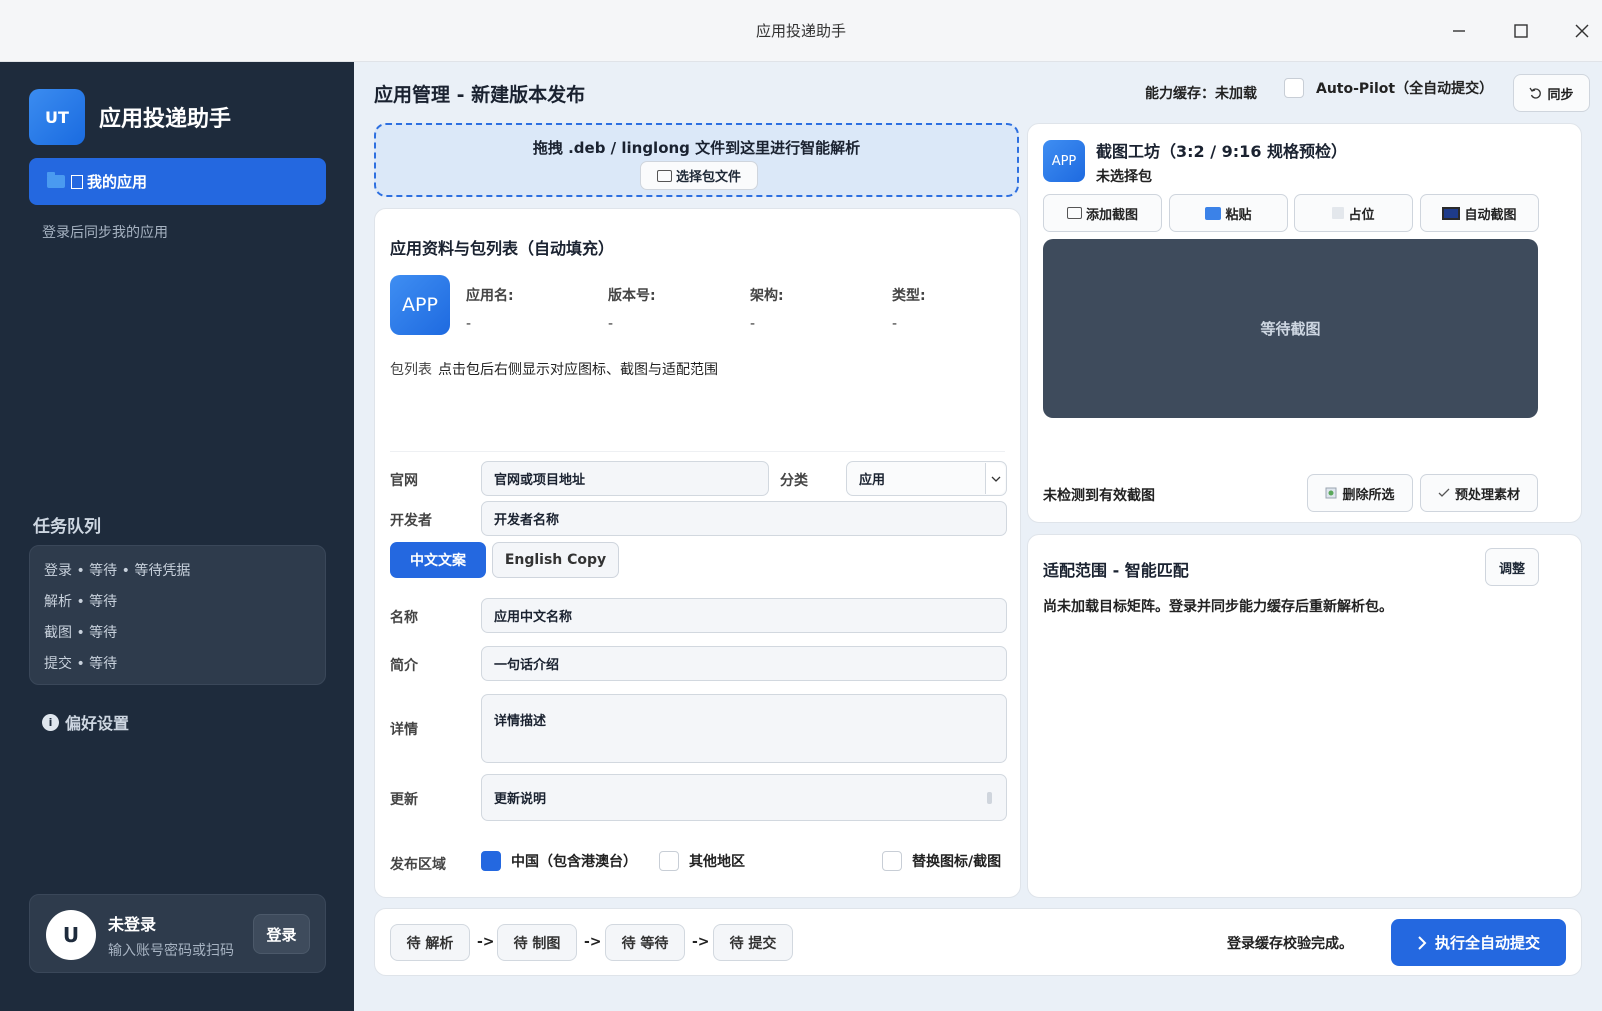  I want to click on sync-label: 同步, so click(1560, 95).